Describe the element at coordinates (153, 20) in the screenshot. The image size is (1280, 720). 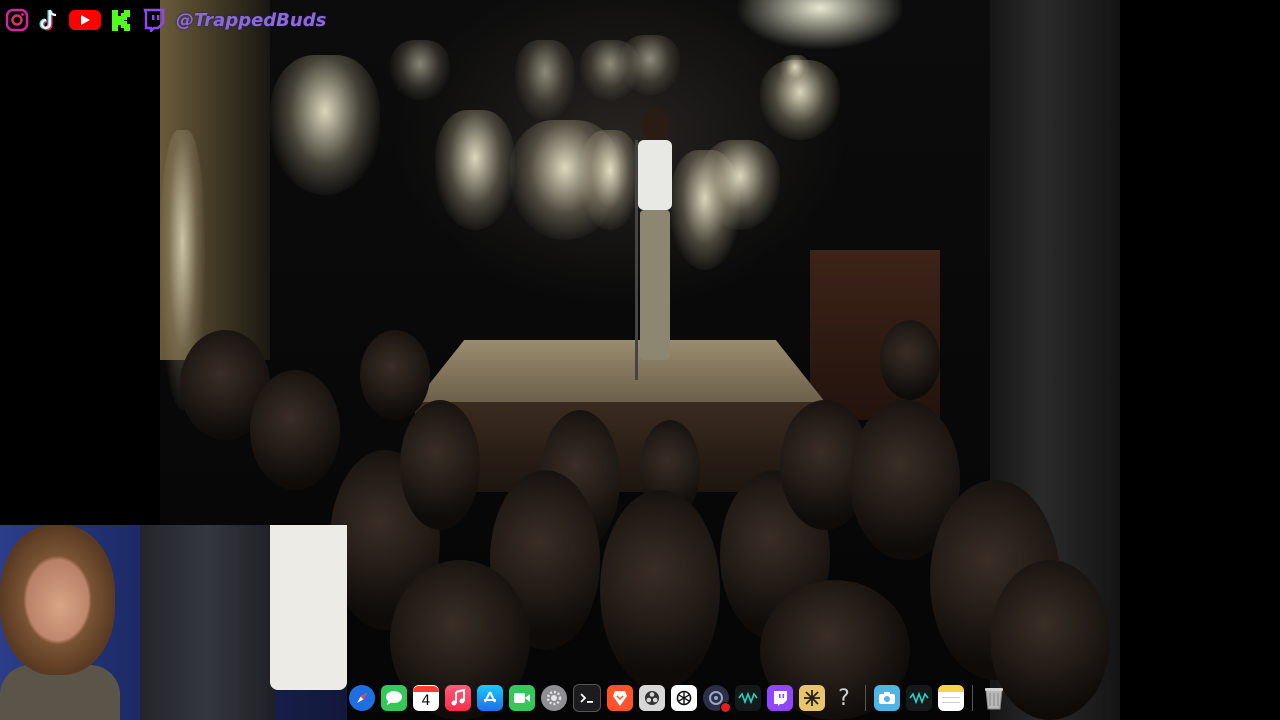
I see `twitch-icon` at that location.